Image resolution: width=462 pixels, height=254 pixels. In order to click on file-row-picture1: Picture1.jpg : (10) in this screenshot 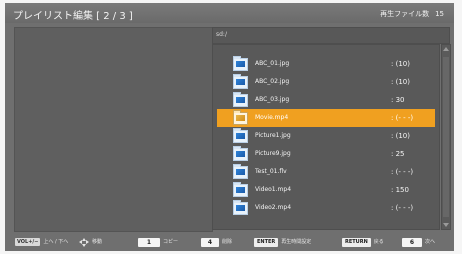, I will do `click(326, 136)`.